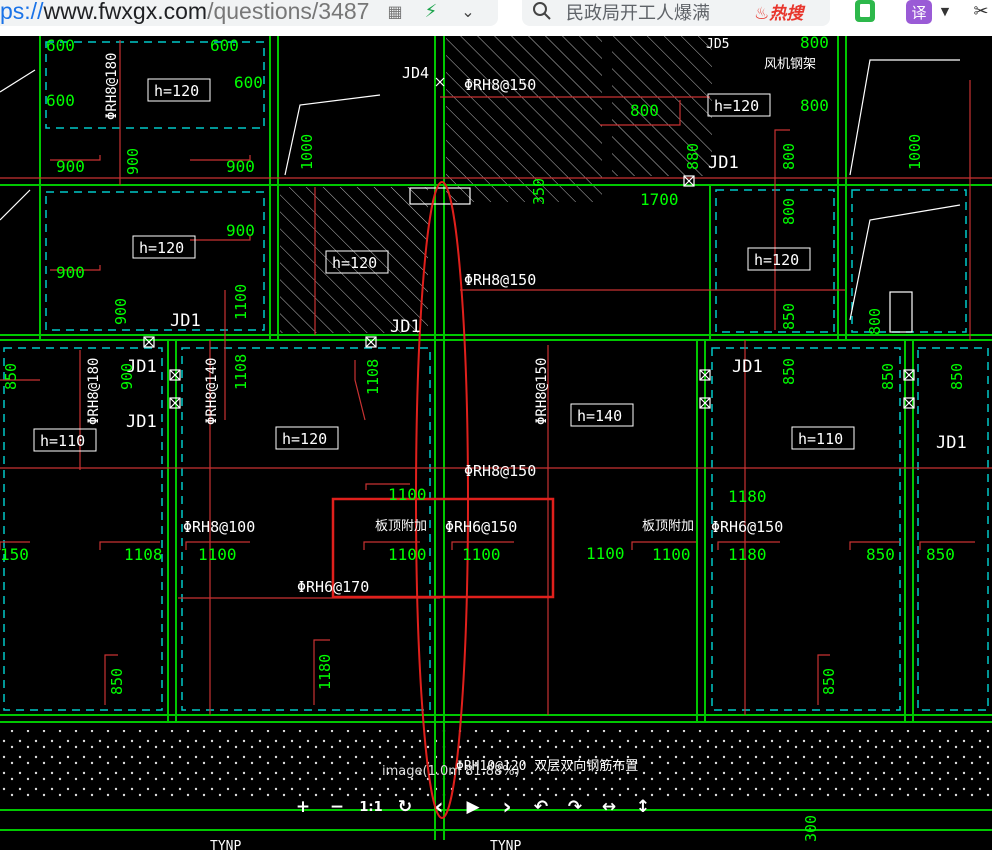 This screenshot has height=850, width=992. What do you see at coordinates (507, 807) in the screenshot?
I see `next-button: ›` at bounding box center [507, 807].